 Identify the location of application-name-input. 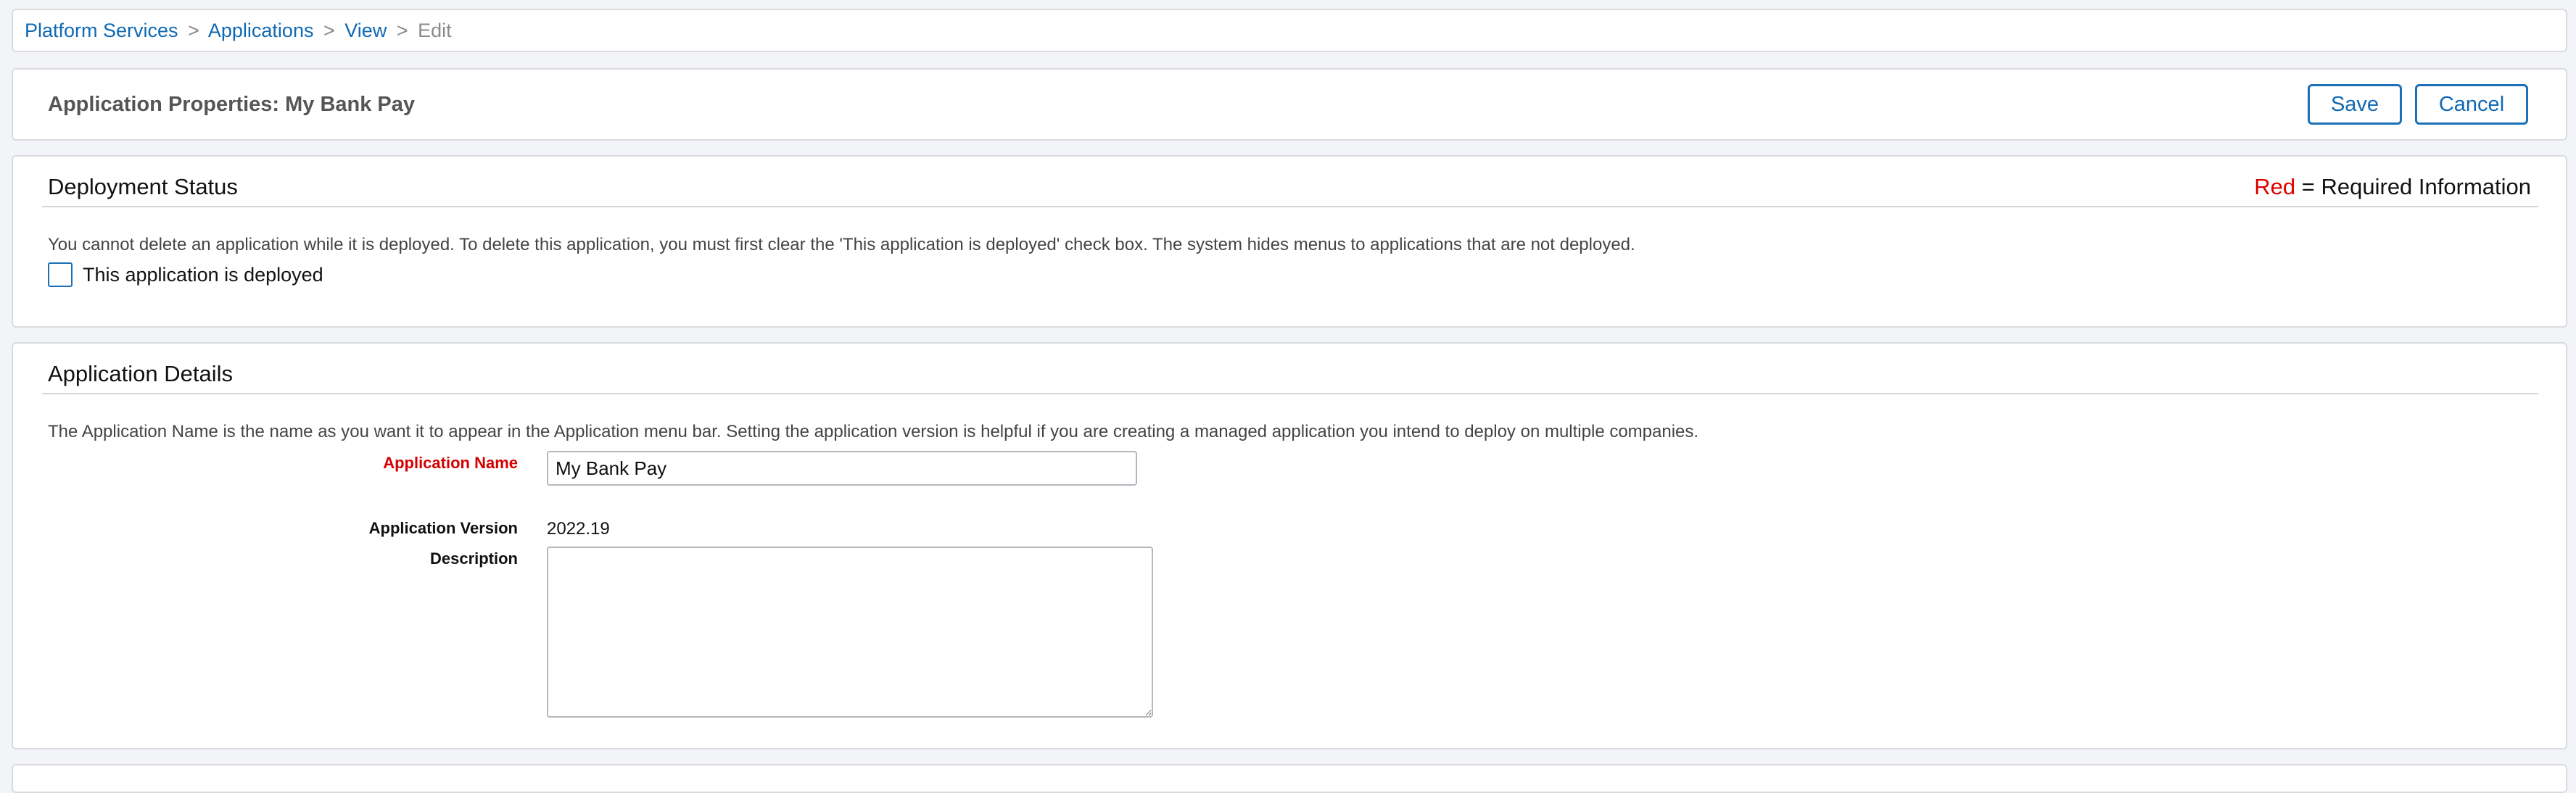
(842, 469).